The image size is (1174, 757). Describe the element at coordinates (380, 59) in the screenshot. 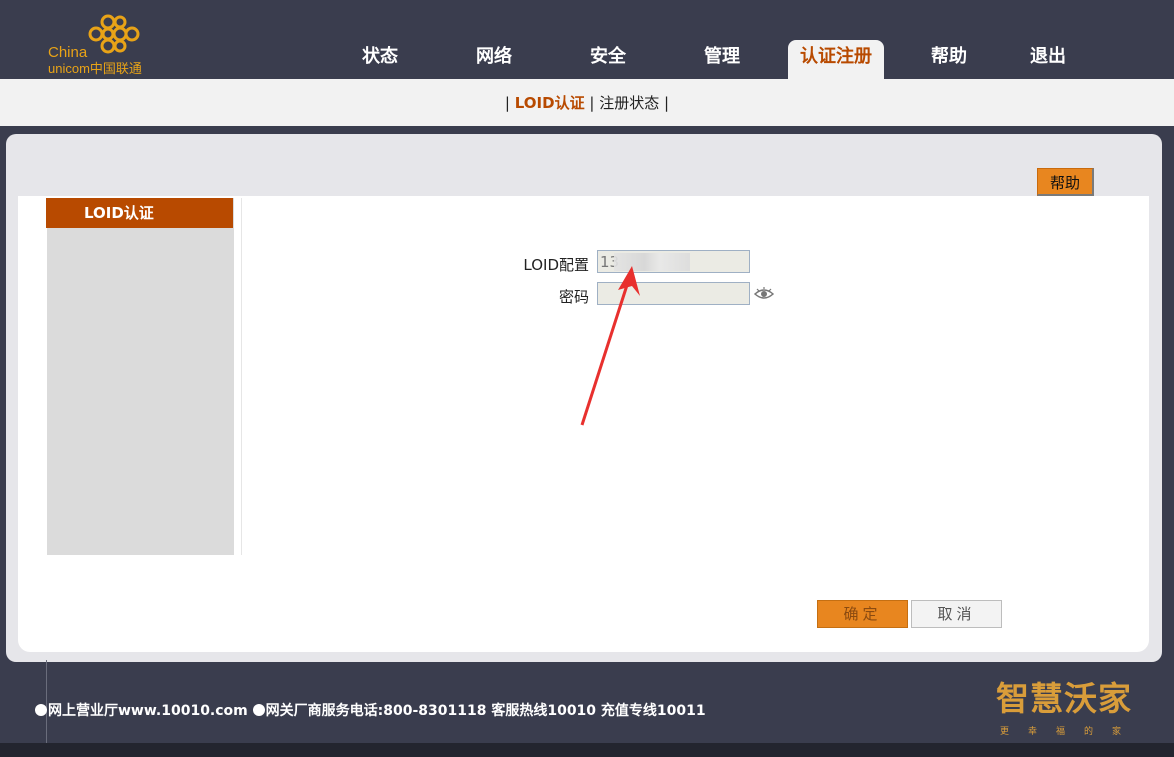

I see `nav-item-status: 状态` at that location.